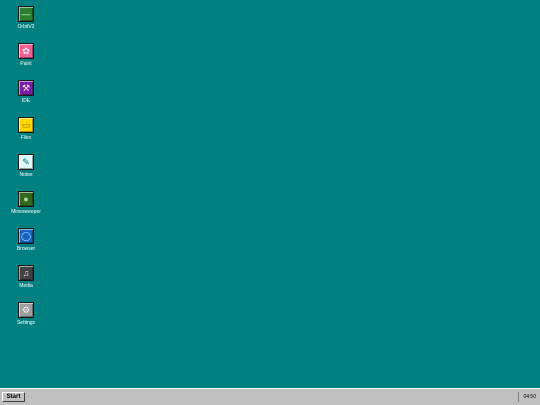 Image resolution: width=540 pixels, height=405 pixels. Describe the element at coordinates (26, 64) in the screenshot. I see `desktop-icon-label: Paint` at that location.